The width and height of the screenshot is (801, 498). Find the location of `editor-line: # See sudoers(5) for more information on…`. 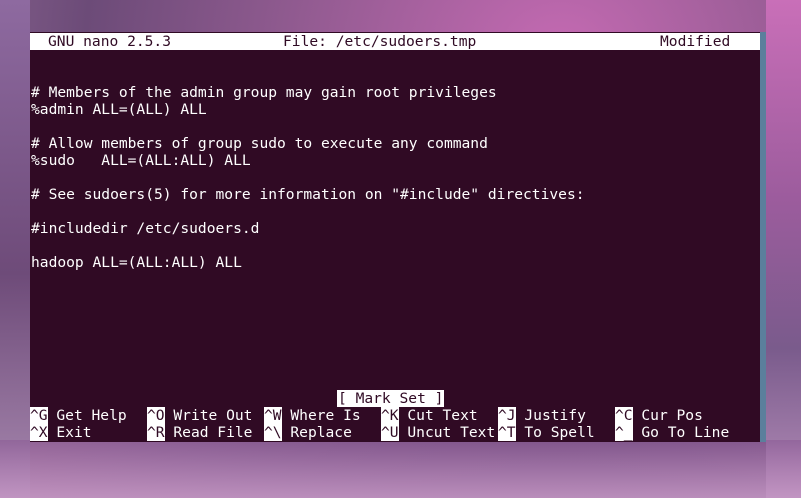

editor-line: # See sudoers(5) for more information on… is located at coordinates (308, 194).